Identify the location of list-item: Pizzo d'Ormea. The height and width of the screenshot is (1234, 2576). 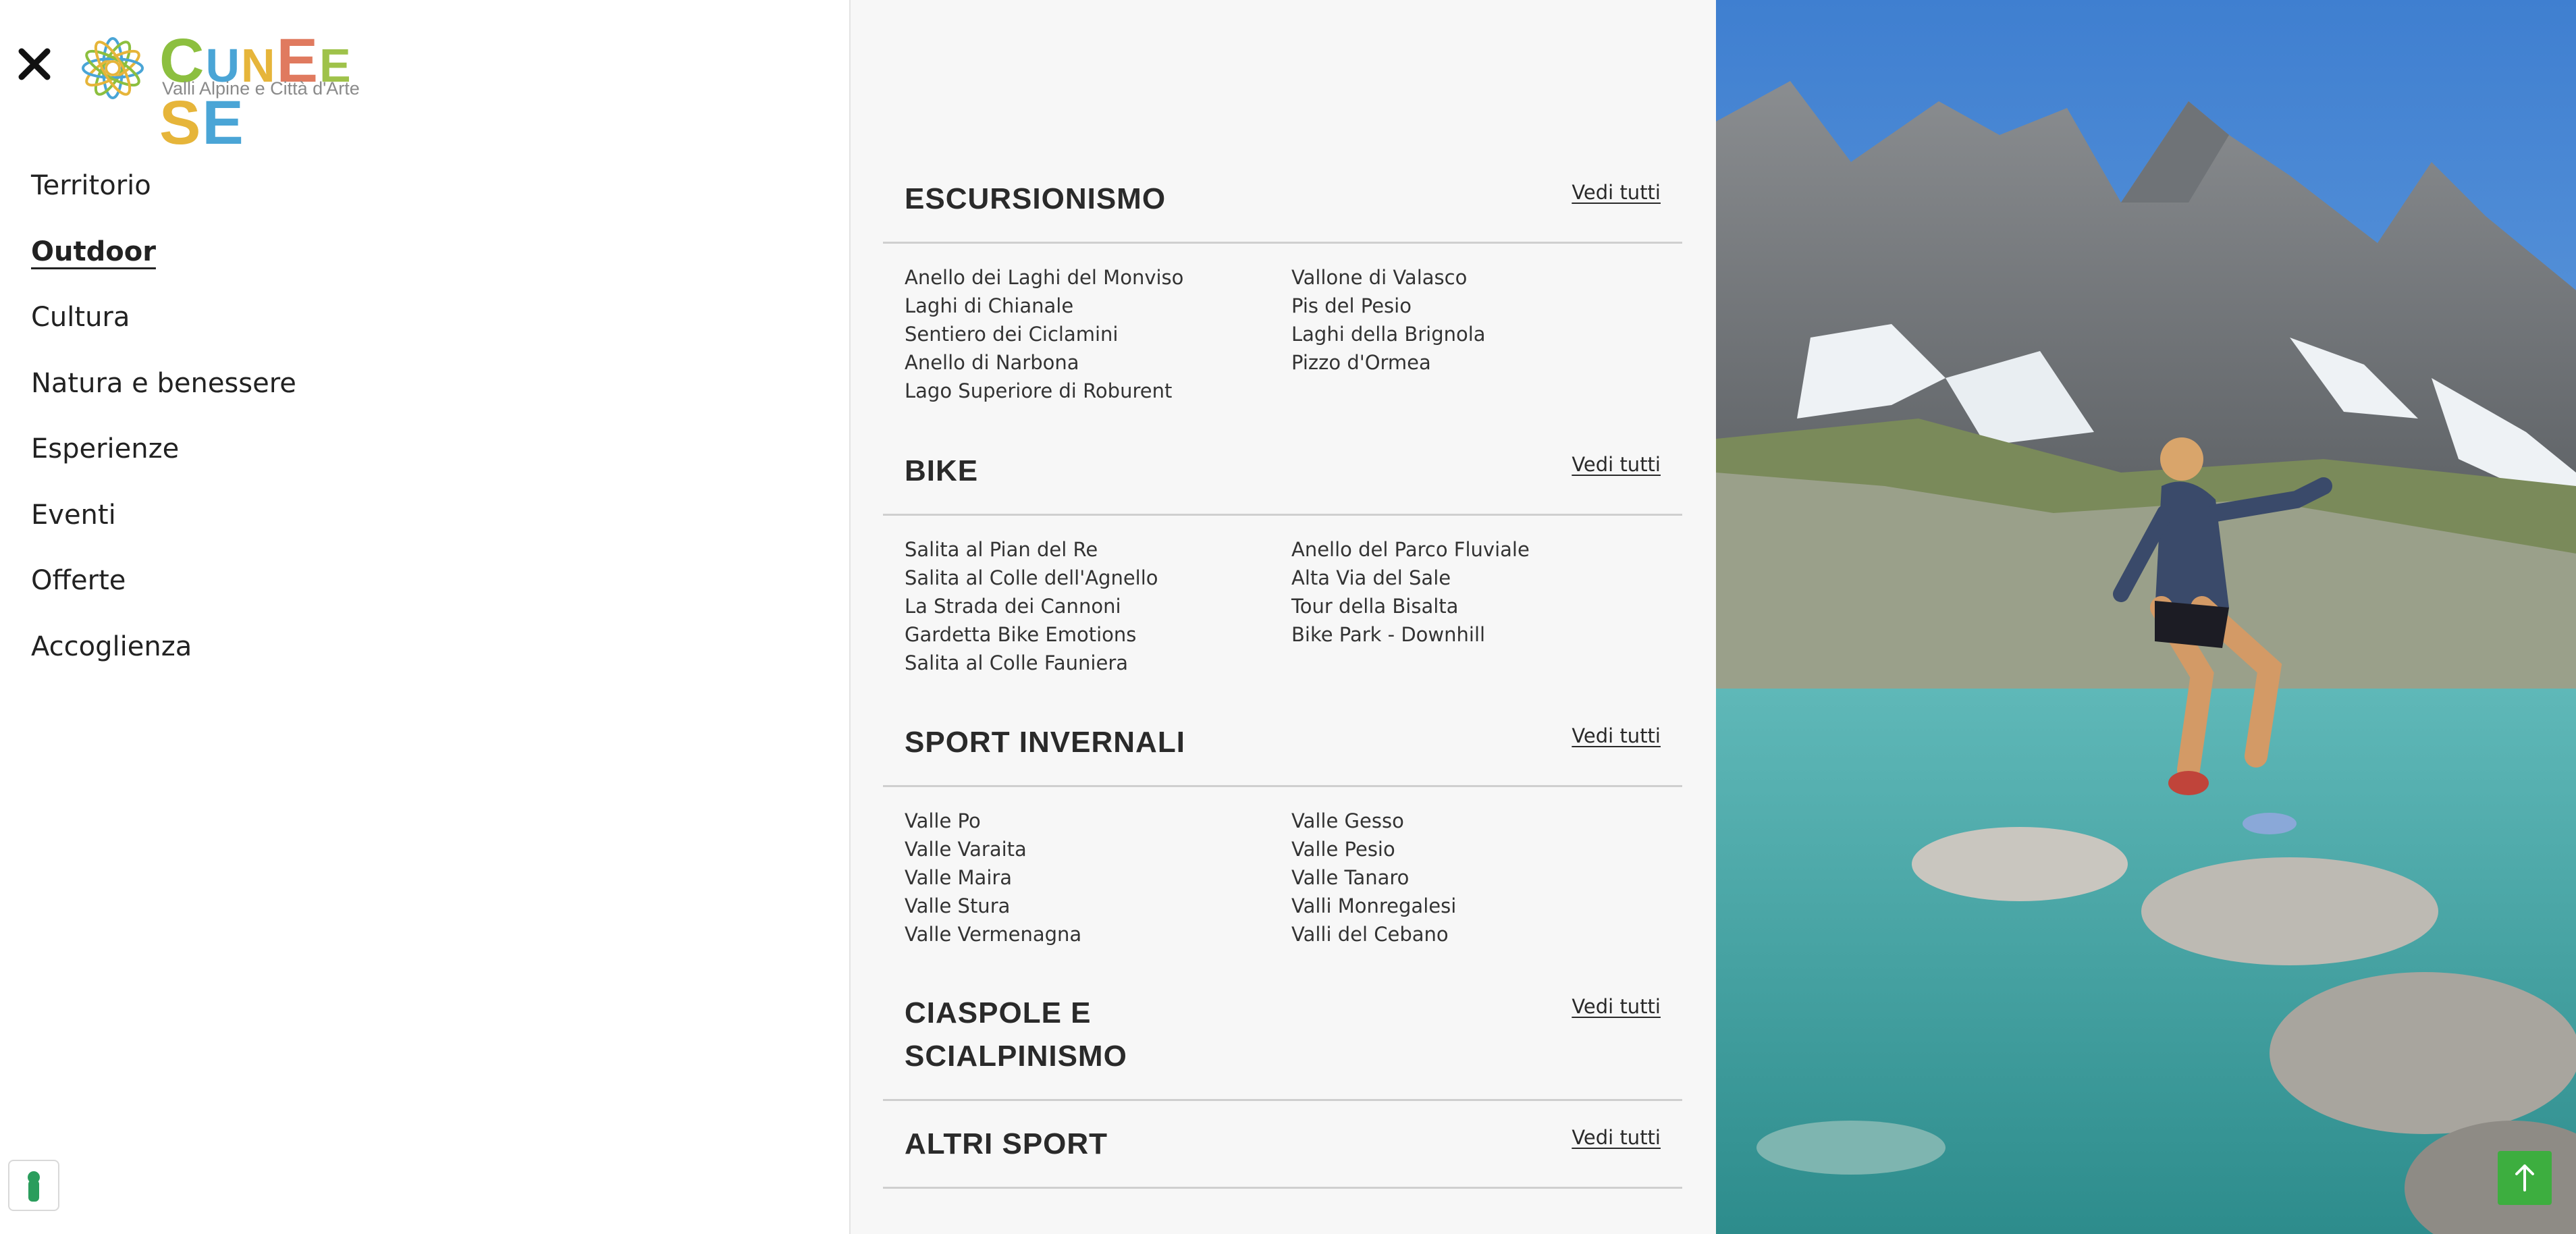
(1389, 362).